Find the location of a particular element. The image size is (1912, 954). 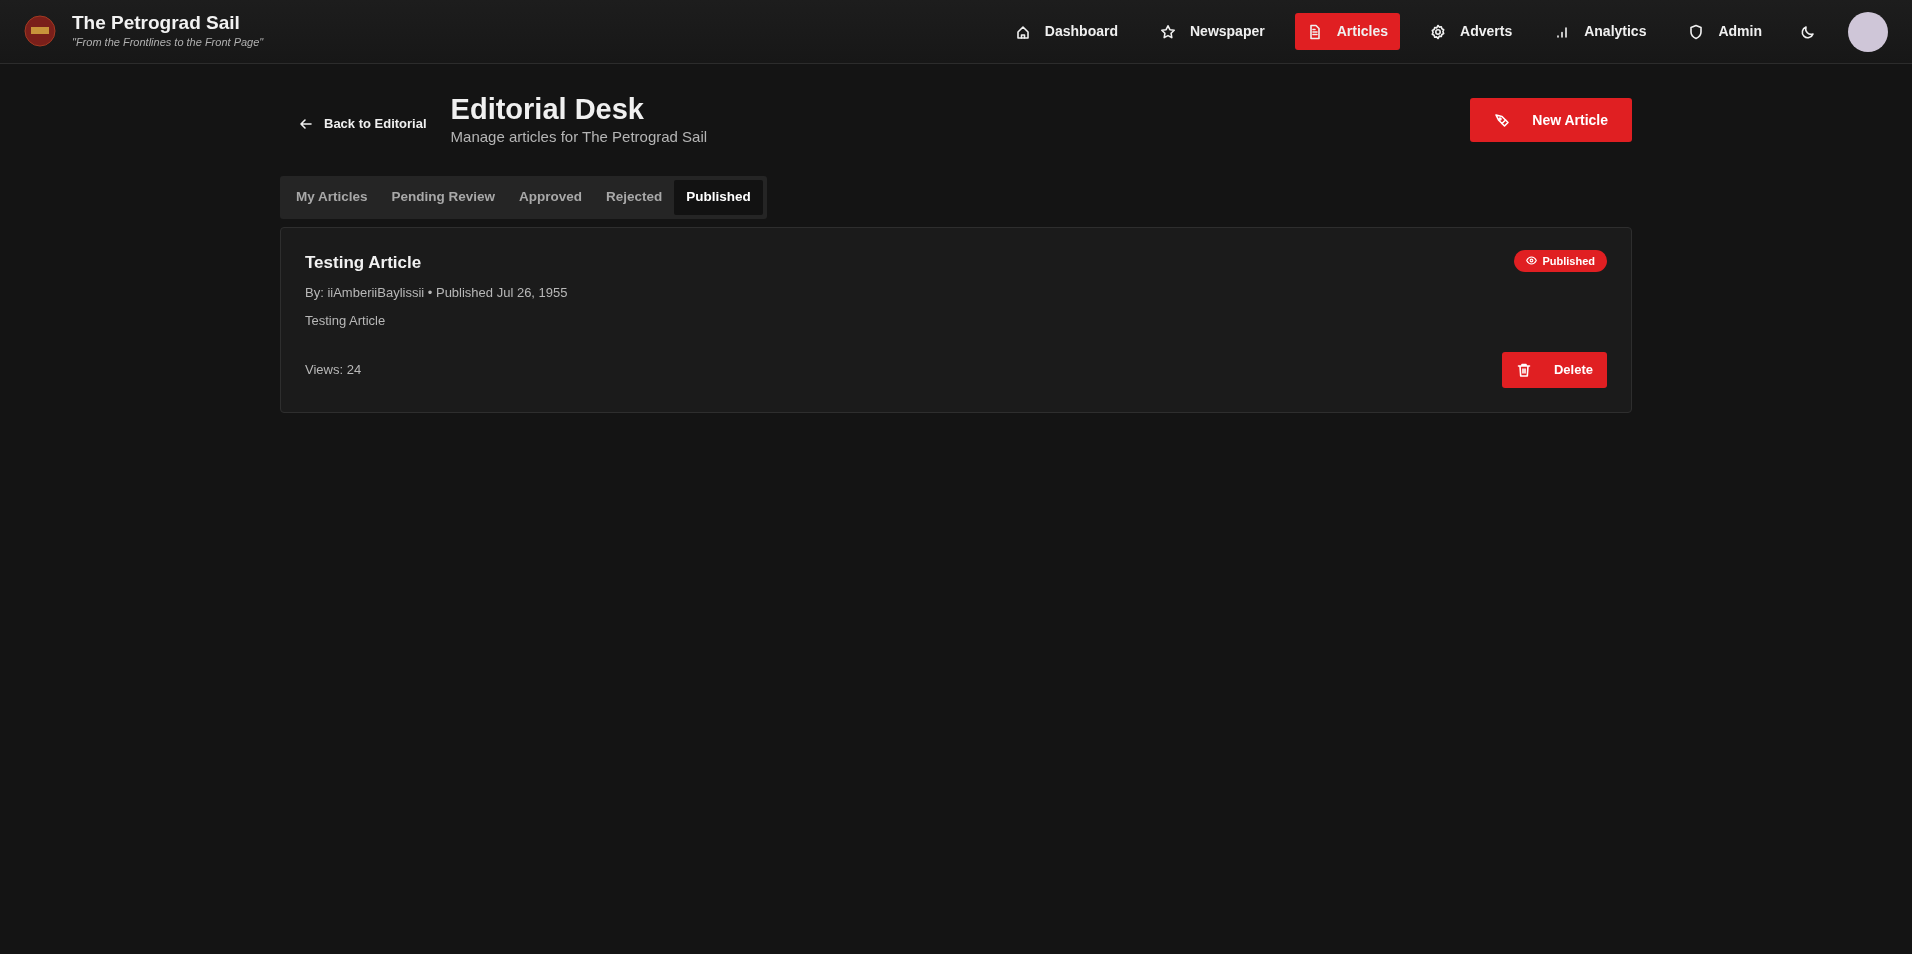

star-icon is located at coordinates (1168, 31).